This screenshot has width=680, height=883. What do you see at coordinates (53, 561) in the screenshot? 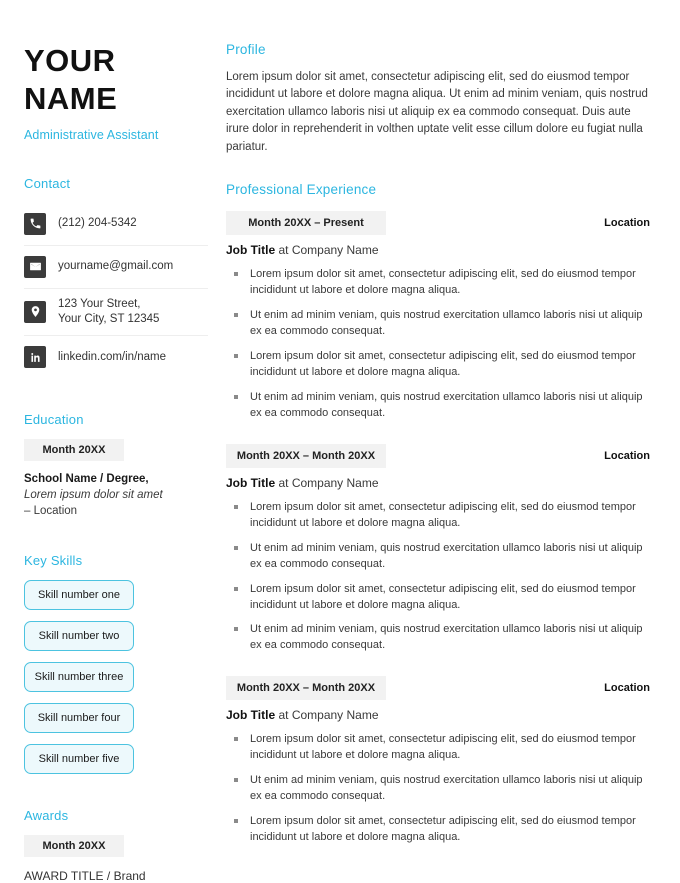
I see `key-skills-heading: Key Skills` at bounding box center [53, 561].